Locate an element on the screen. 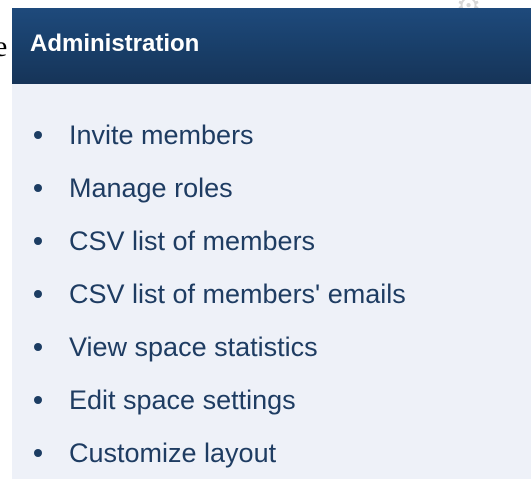 The width and height of the screenshot is (531, 479). invite-members-link: Invite members is located at coordinates (161, 135).